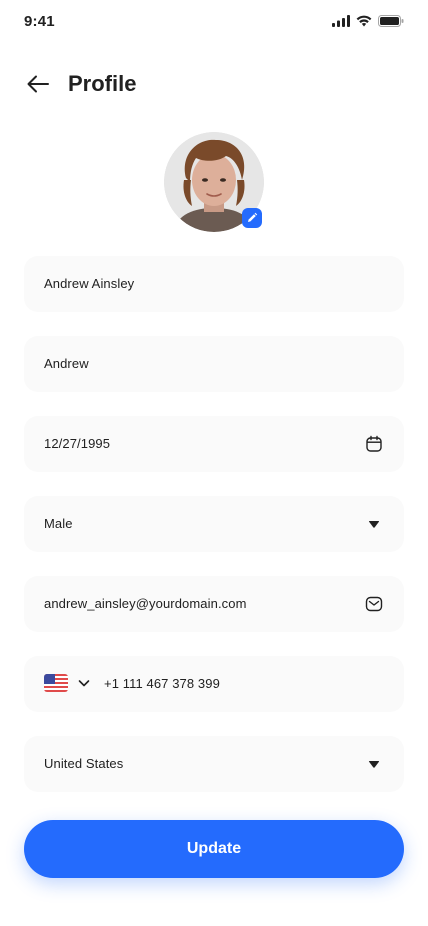 Image resolution: width=428 pixels, height=926 pixels. I want to click on phone-value: +1 111 467 378 399, so click(162, 683).